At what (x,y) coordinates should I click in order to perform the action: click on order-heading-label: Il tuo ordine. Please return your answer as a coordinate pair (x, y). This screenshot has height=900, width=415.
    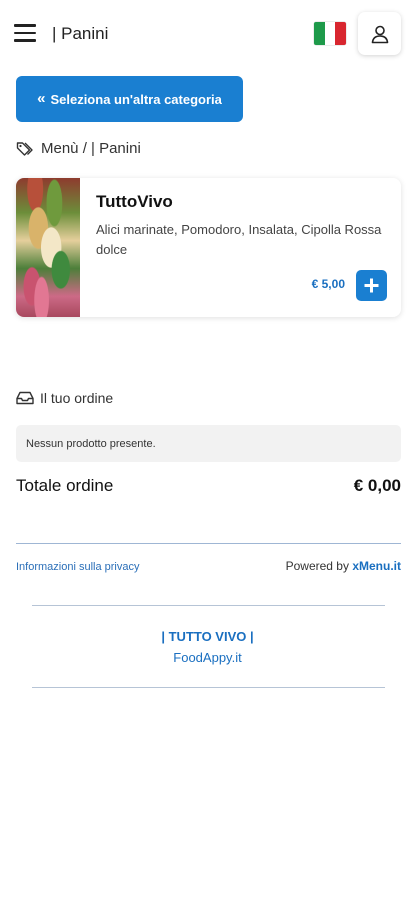
    Looking at the image, I should click on (77, 398).